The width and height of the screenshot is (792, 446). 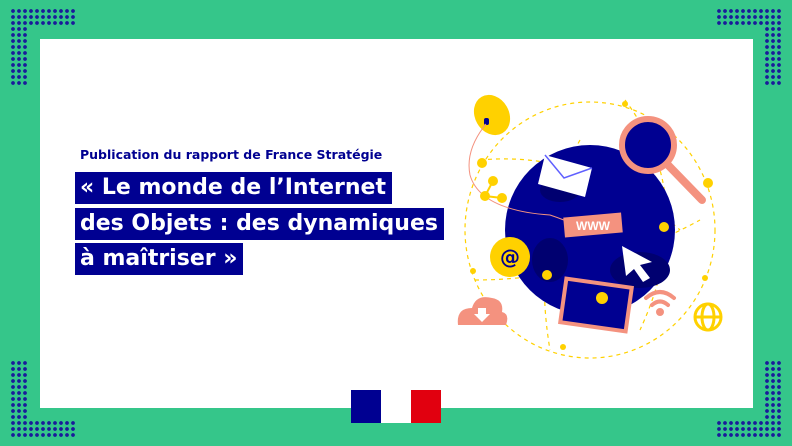 I want to click on svg-text: WWW, so click(x=593, y=226).